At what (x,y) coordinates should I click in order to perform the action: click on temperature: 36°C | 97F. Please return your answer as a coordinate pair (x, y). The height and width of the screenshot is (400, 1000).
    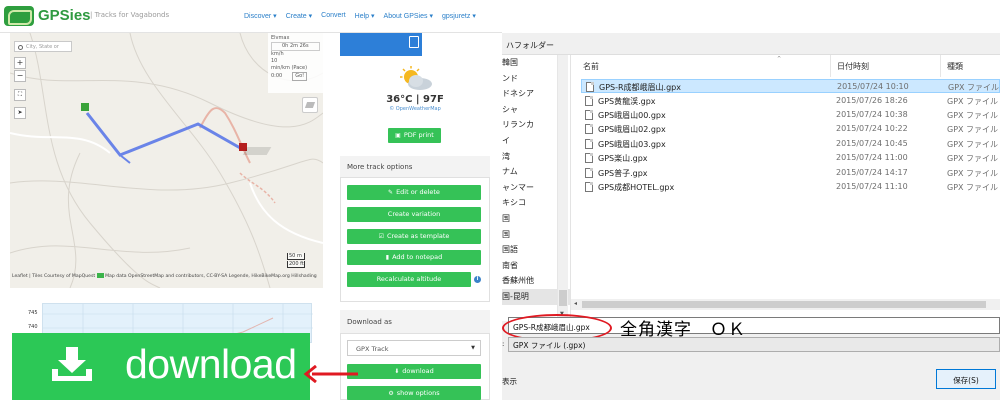
    Looking at the image, I should click on (415, 99).